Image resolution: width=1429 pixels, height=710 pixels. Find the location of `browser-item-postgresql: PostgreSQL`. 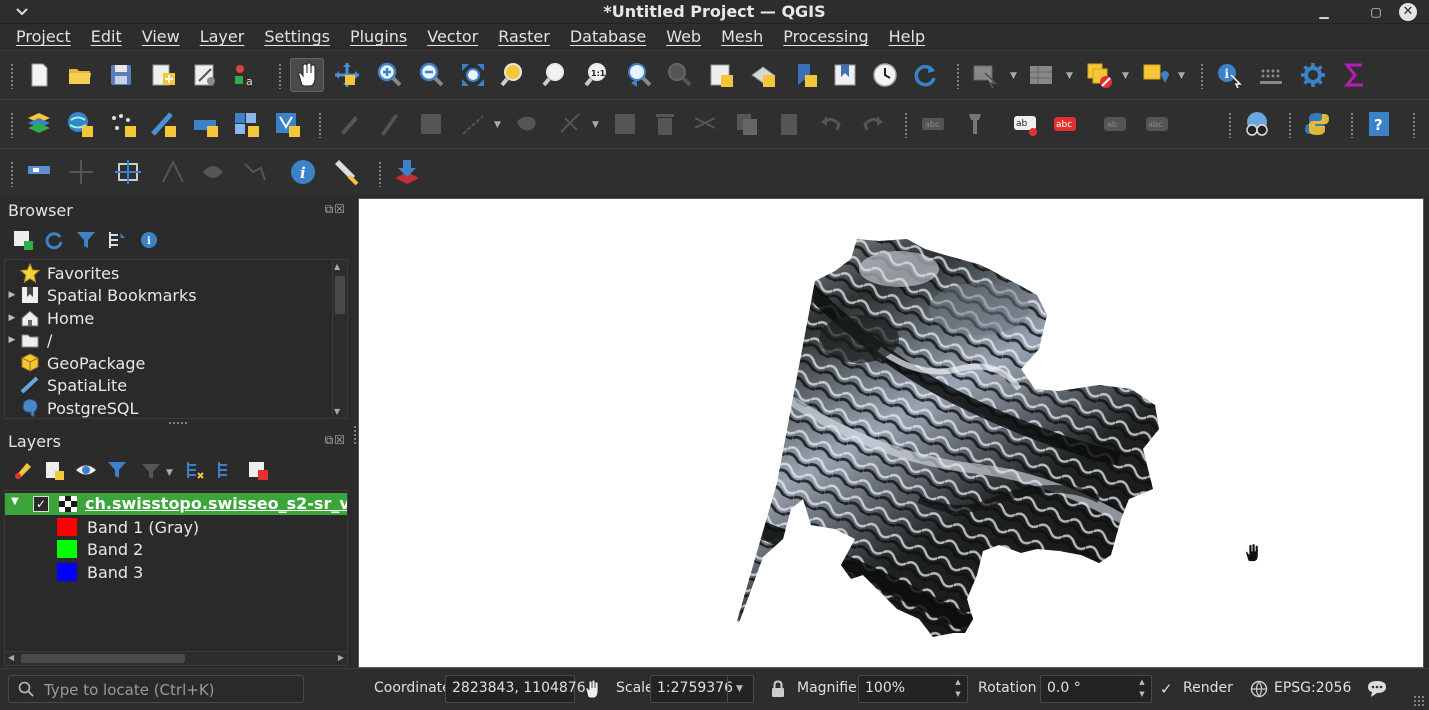

browser-item-postgresql: PostgreSQL is located at coordinates (71, 408).